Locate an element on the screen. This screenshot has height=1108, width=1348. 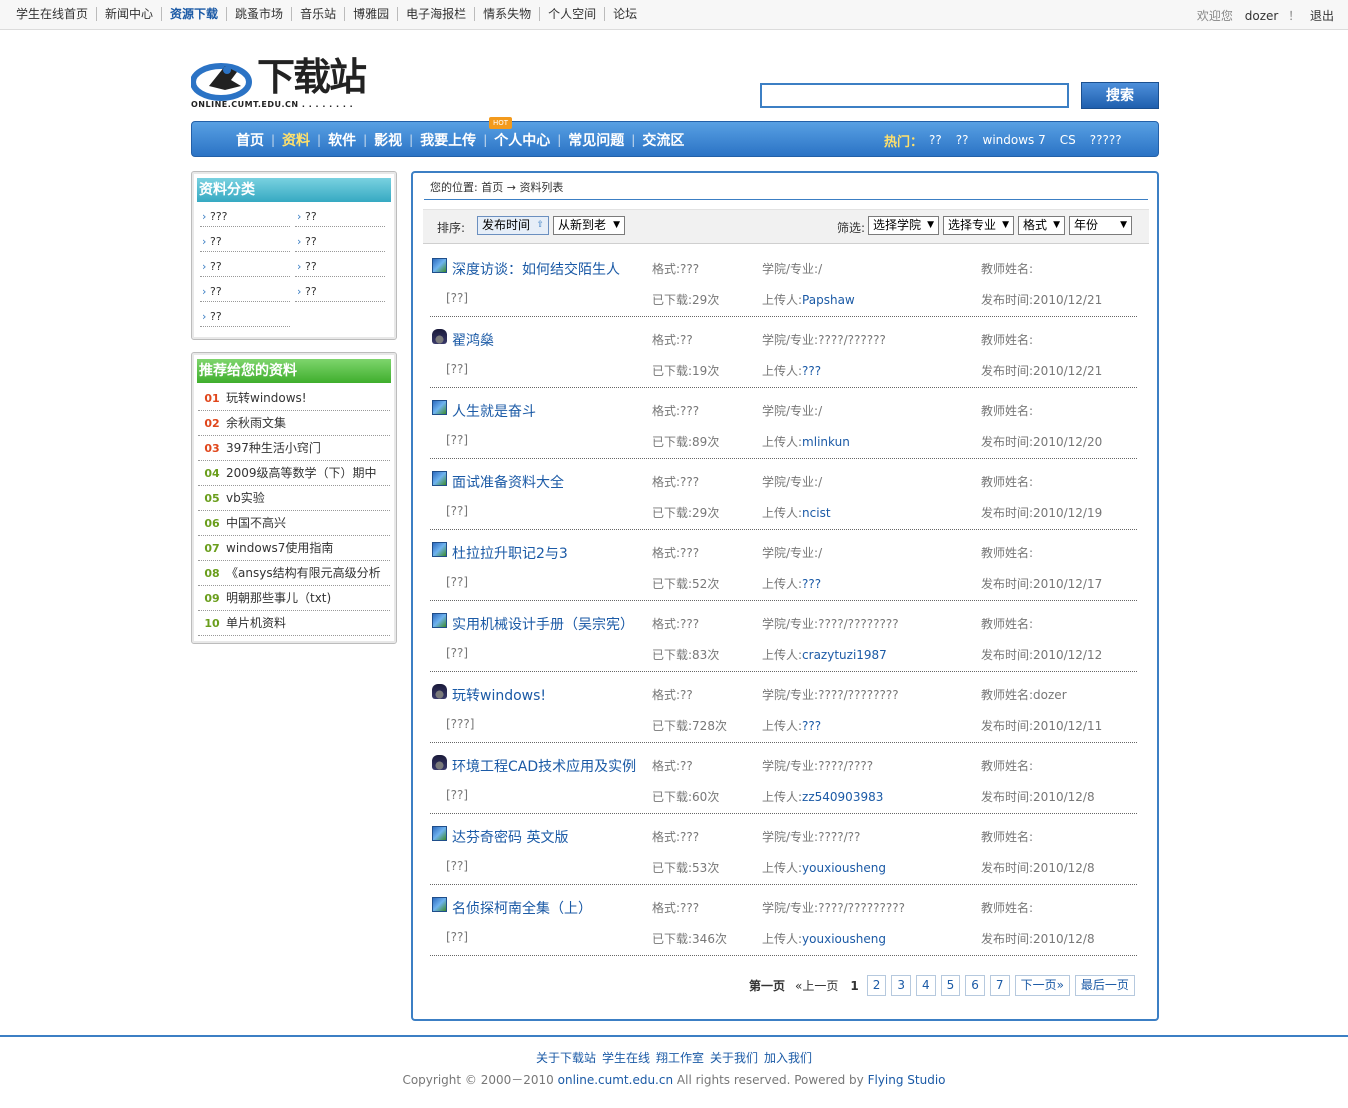
page-number-button: 6 is located at coordinates (975, 985).